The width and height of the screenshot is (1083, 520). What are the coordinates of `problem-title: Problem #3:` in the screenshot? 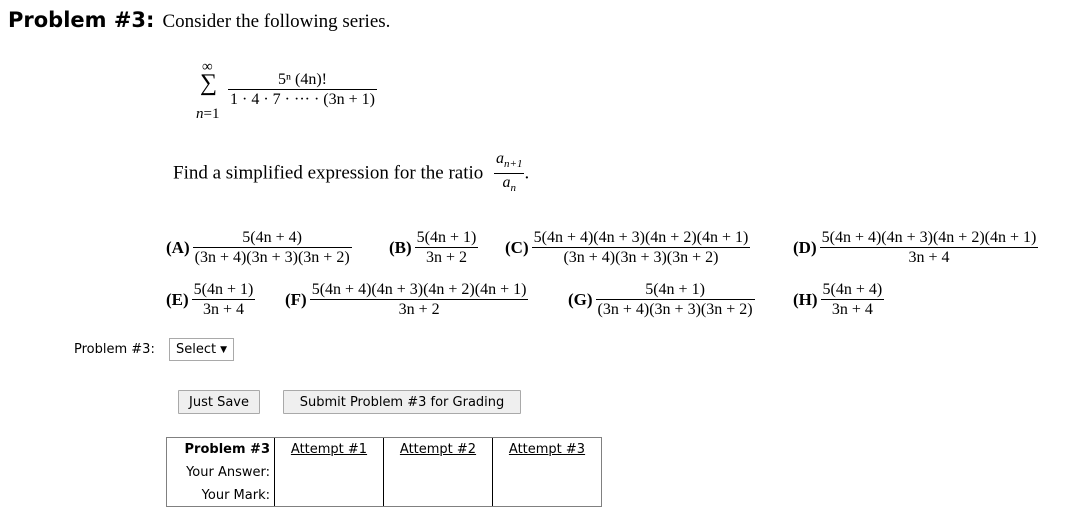 It's located at (81, 20).